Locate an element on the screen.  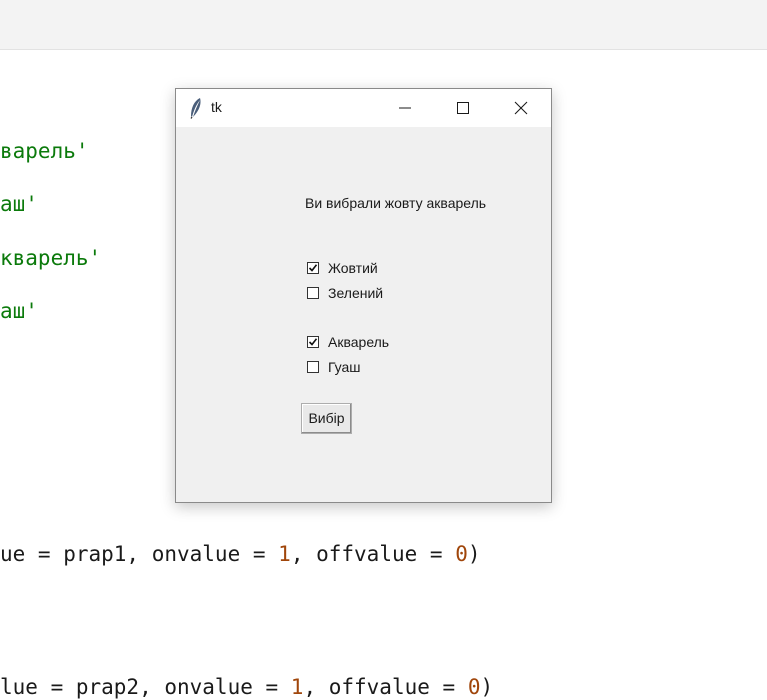
window-title: tk is located at coordinates (216, 107).